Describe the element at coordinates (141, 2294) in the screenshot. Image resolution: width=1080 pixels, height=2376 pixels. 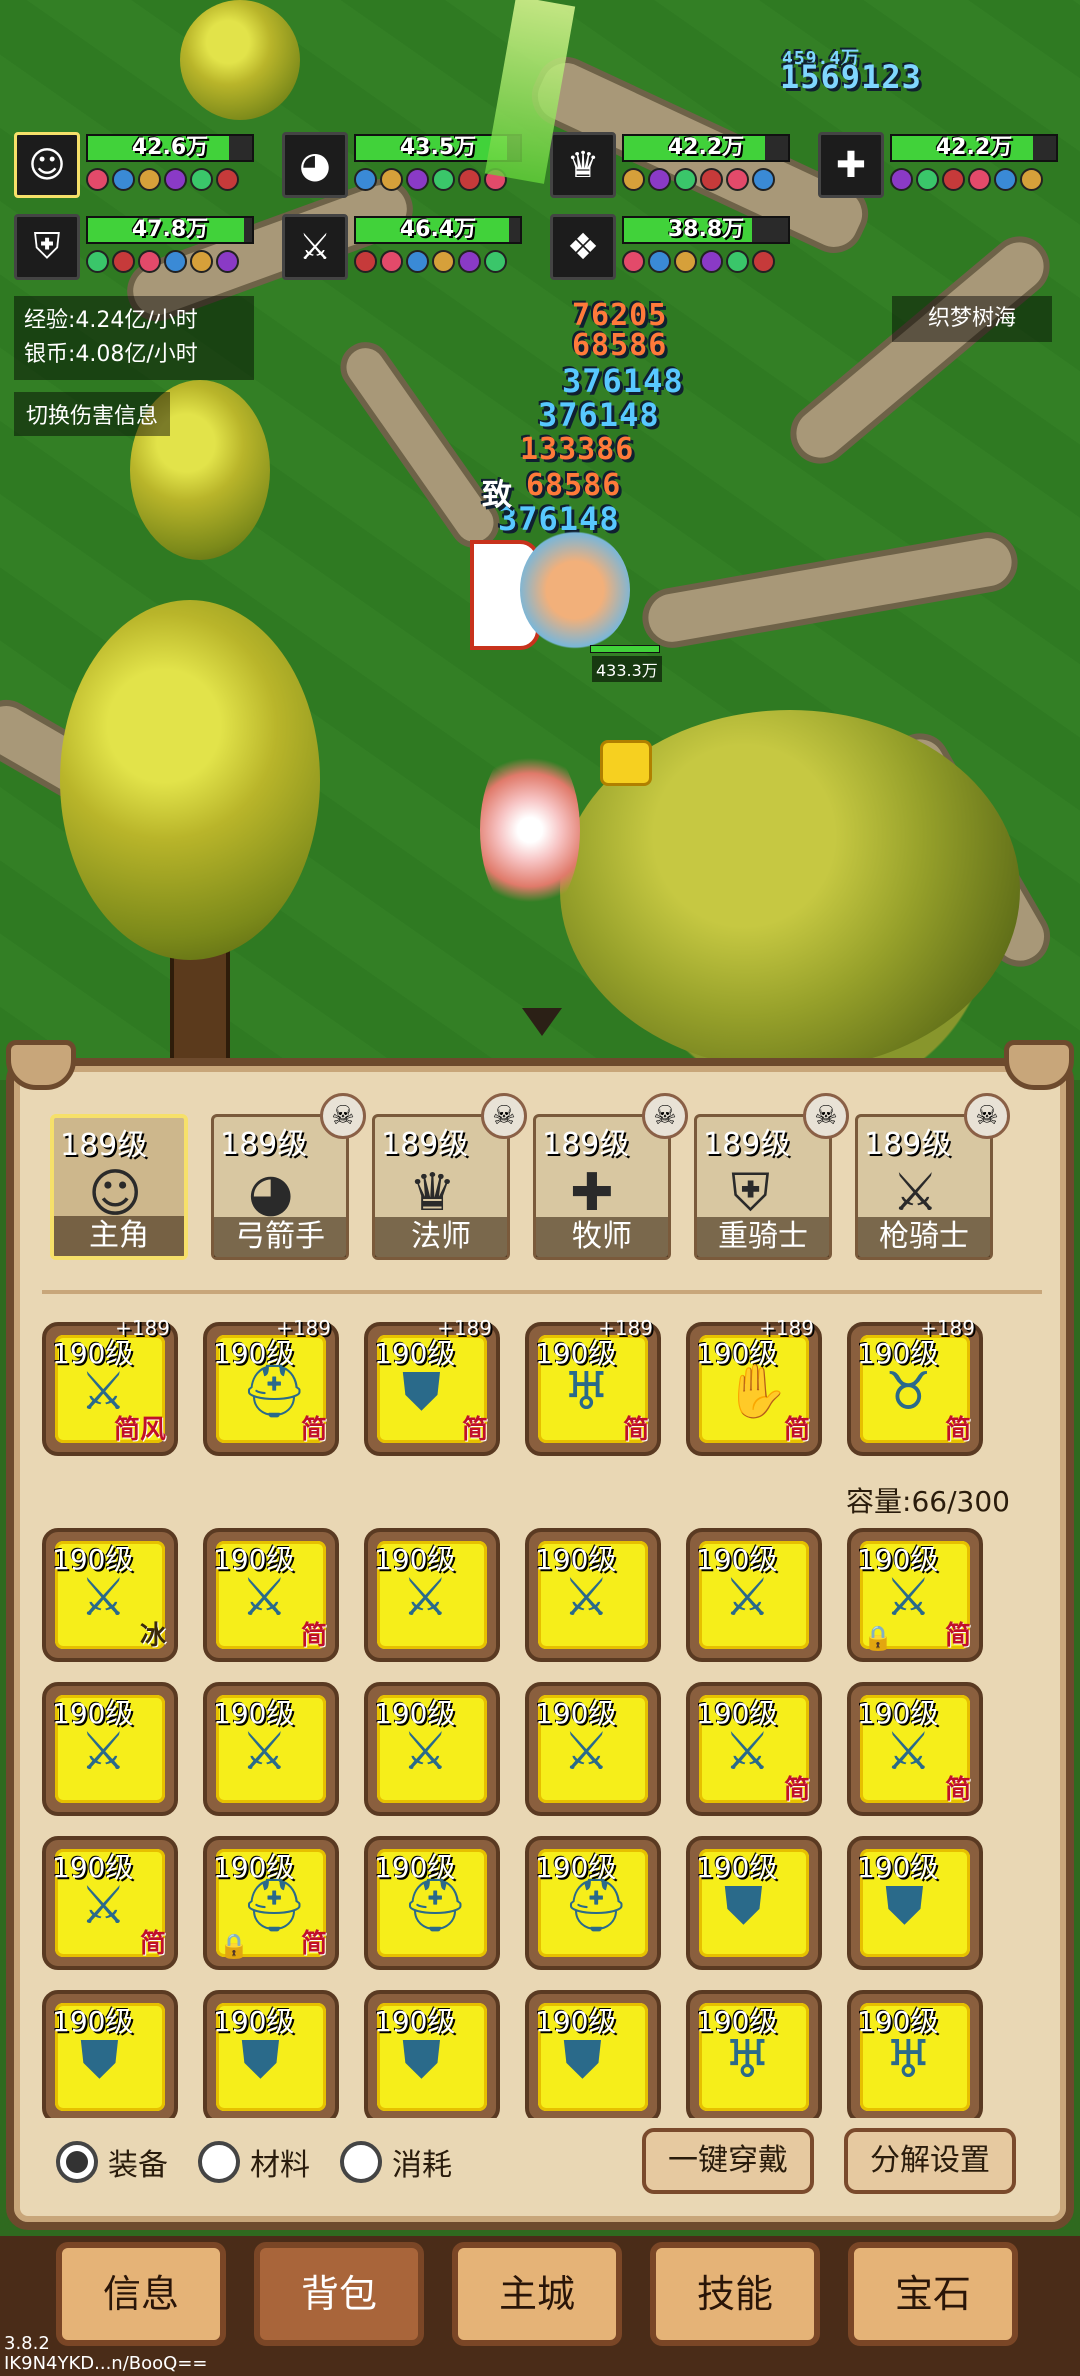
I see `nav-tab: 信息` at that location.